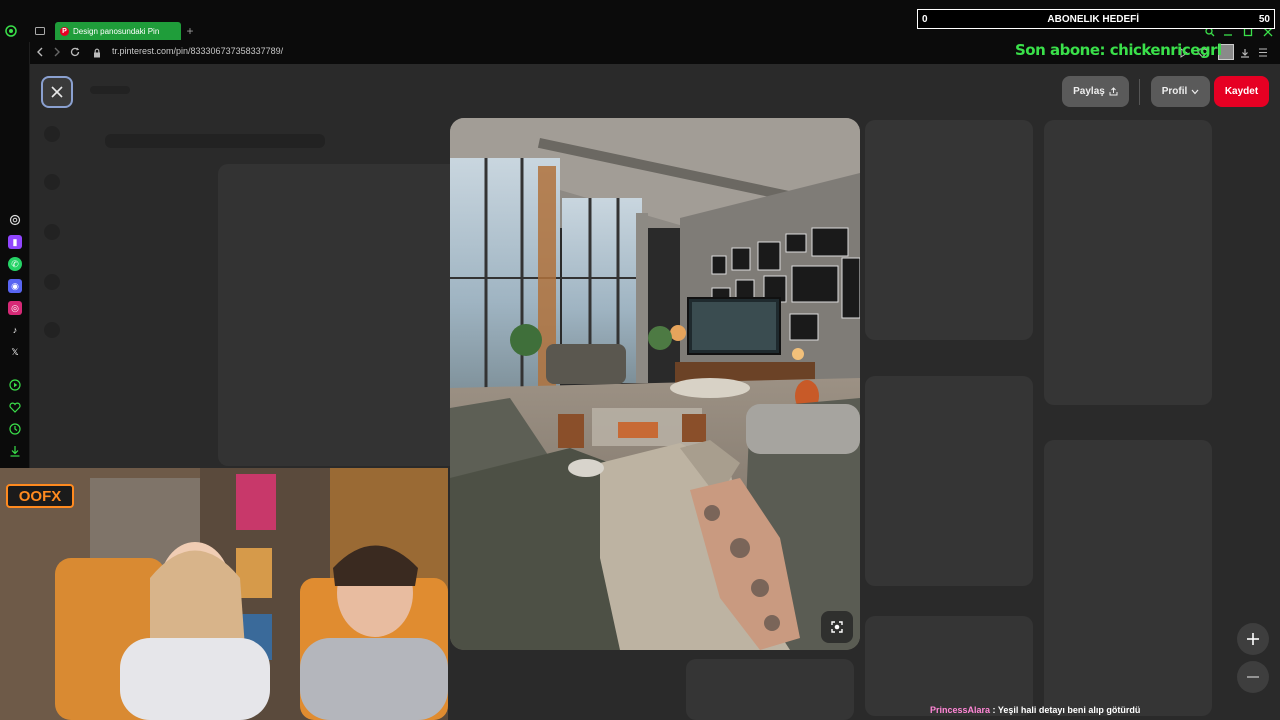 This screenshot has height=720, width=1280. I want to click on player-icon, so click(15, 385).